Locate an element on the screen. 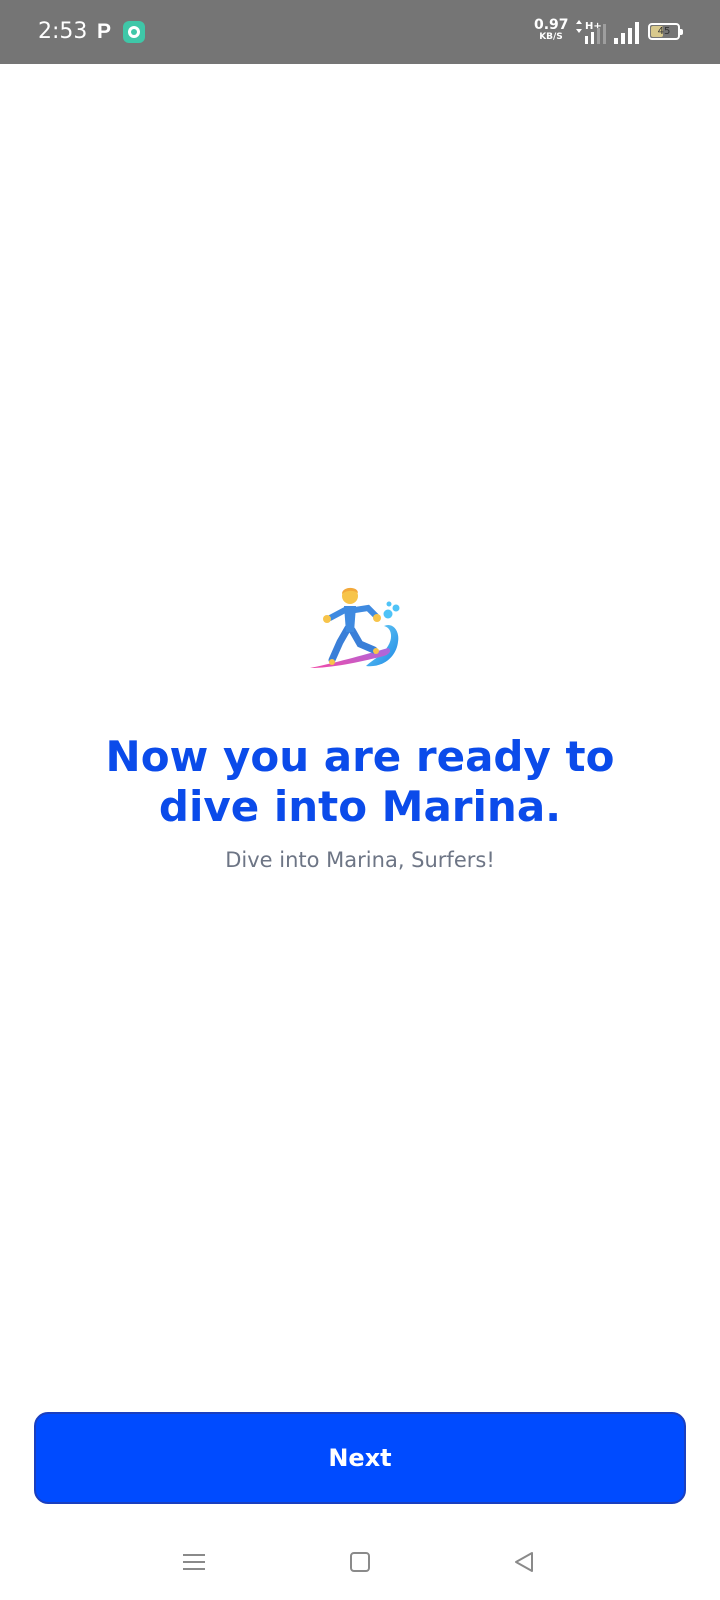  page-subtitle: Dive into Marina, Surfers! is located at coordinates (360, 860).